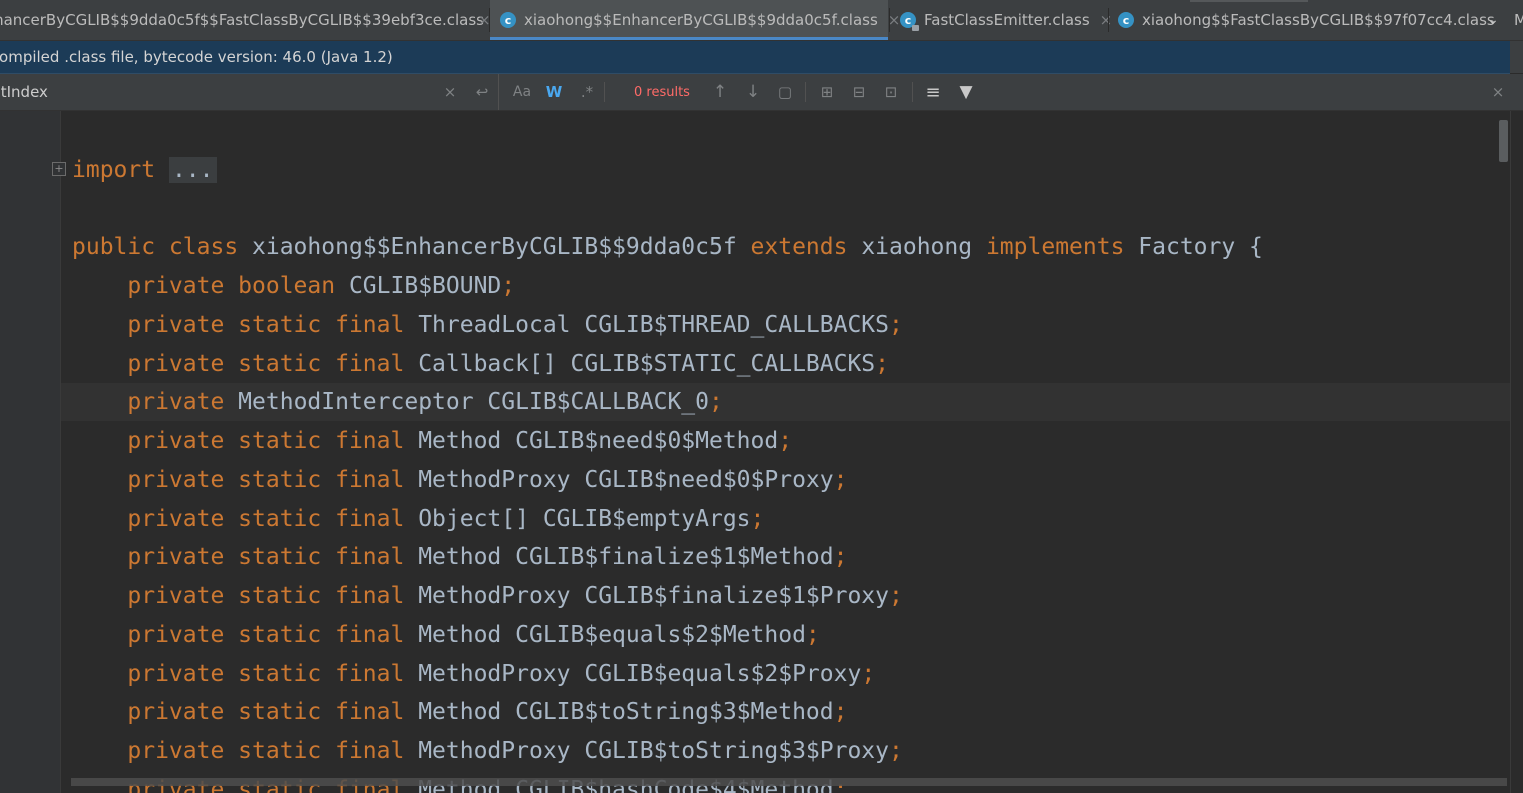 The width and height of the screenshot is (1523, 793). I want to click on code-text: MethodProxy CGLIB$toString$3$Proxy, so click(646, 751).